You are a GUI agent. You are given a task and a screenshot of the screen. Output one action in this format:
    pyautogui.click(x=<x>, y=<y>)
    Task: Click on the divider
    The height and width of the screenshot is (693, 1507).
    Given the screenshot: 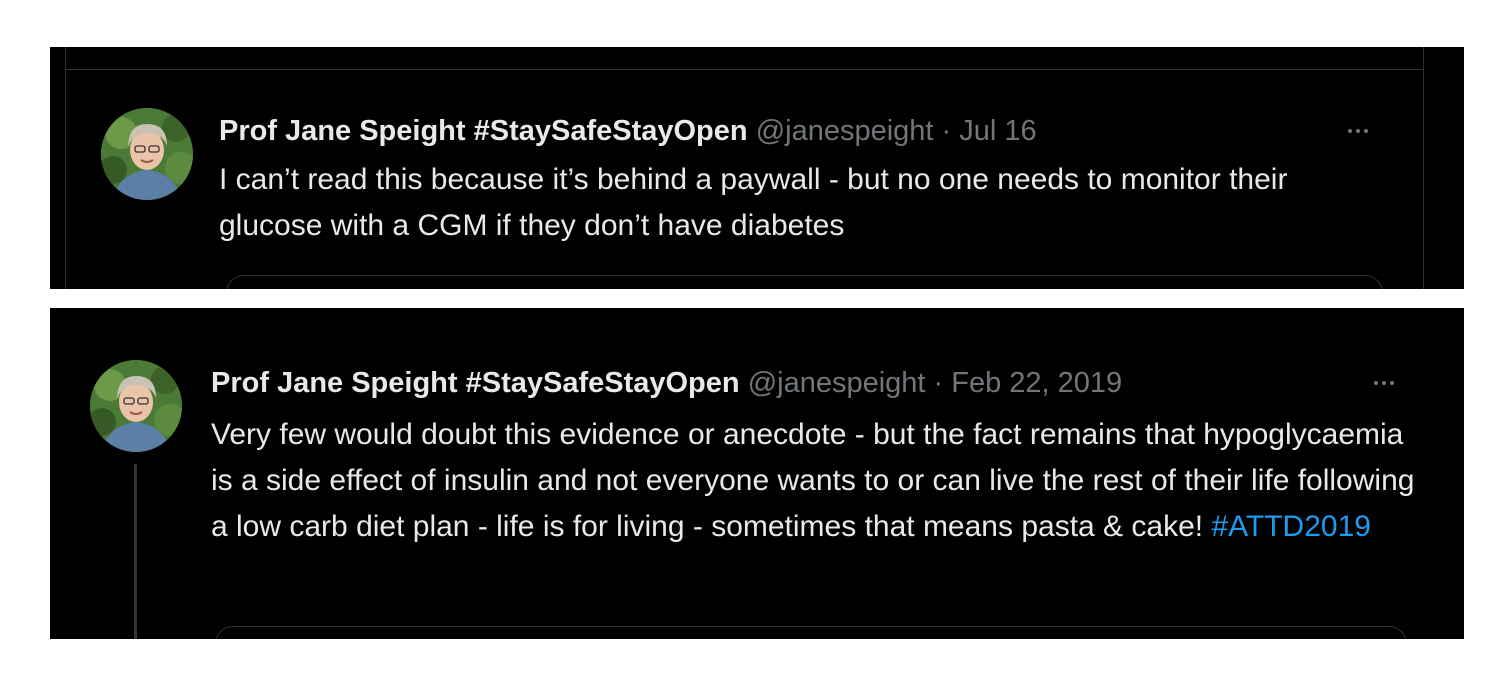 What is the action you would take?
    pyautogui.click(x=744, y=69)
    